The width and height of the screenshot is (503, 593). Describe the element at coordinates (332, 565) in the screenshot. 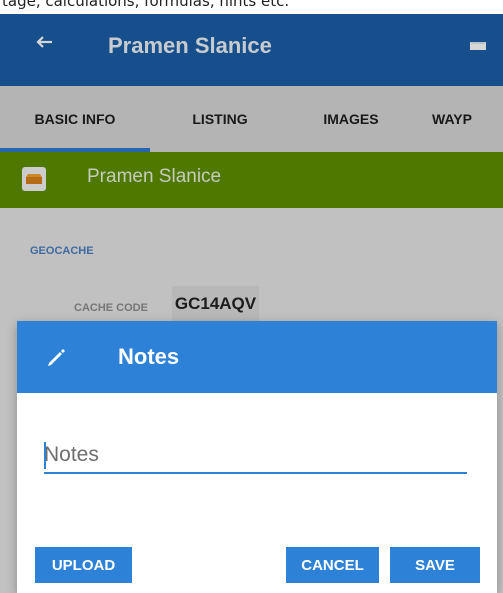

I see `cancel-button: CANCEL` at that location.